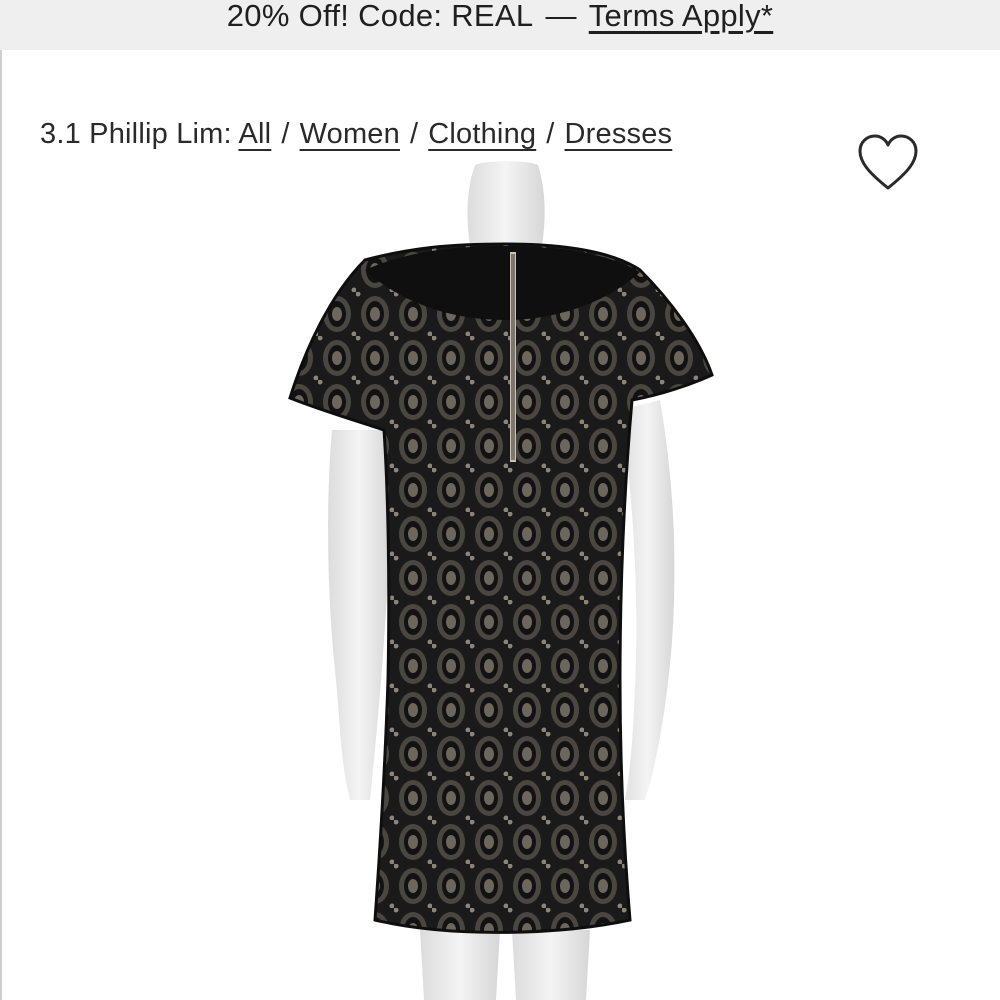 The image size is (1000, 1000). I want to click on promo-banner: 20% Off! Code: REAL — Terms Apply*, so click(500, 25).